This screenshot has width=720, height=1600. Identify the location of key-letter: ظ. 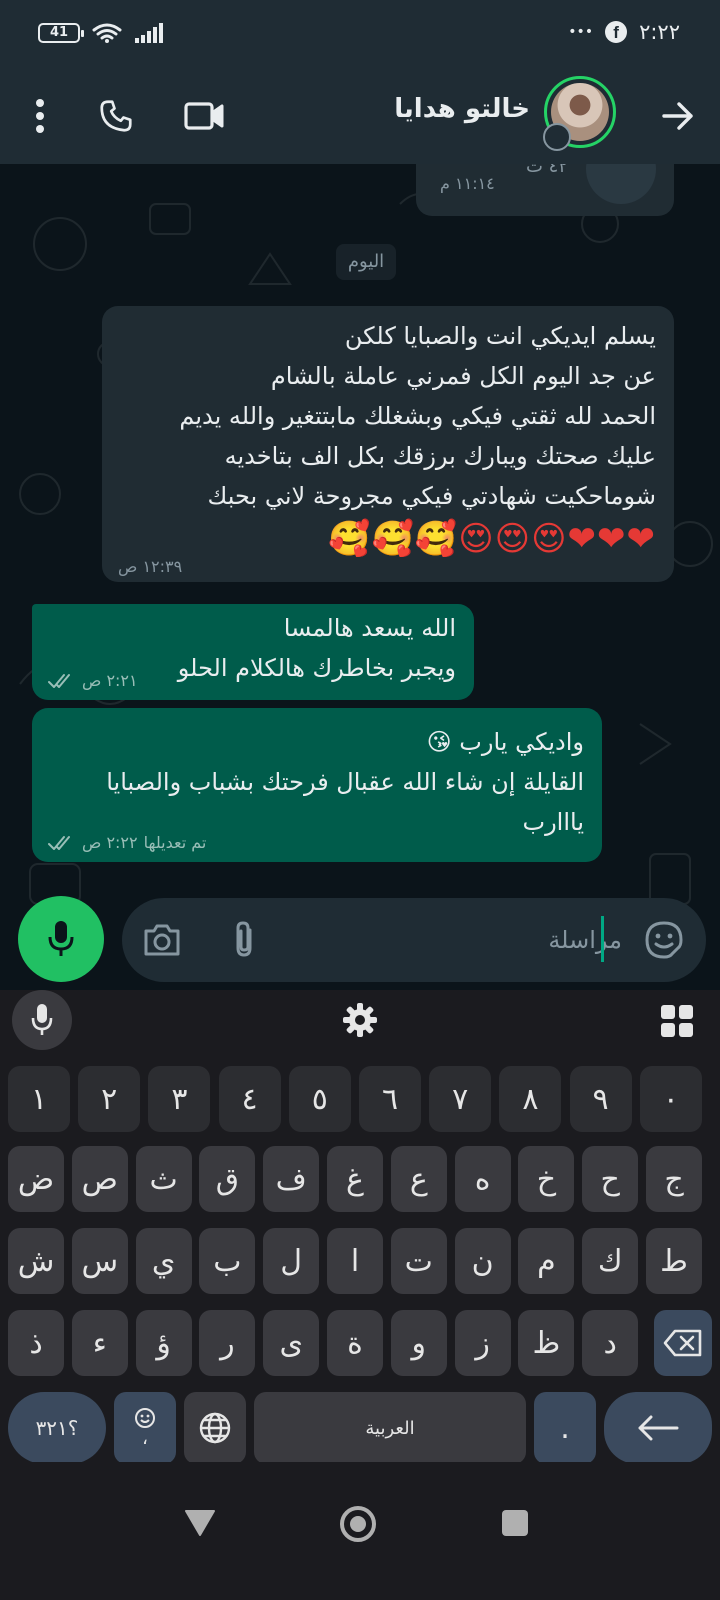
(546, 1343).